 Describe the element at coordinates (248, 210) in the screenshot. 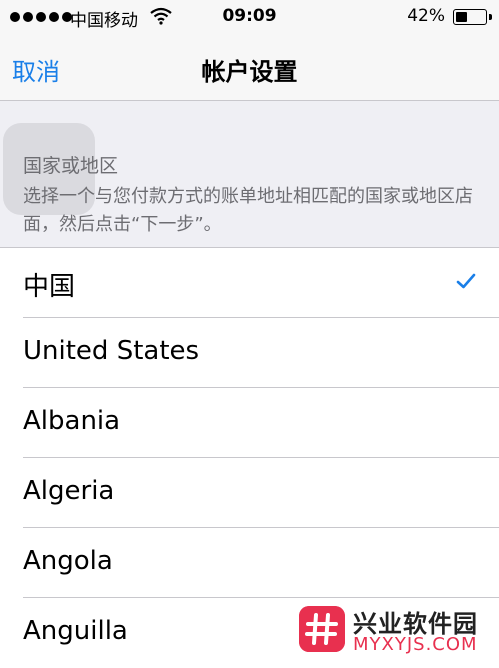

I see `section-description: 选择一个与您付款方式的账单地址相匹配的国家或地区店面，然后点击“下一步”。` at that location.